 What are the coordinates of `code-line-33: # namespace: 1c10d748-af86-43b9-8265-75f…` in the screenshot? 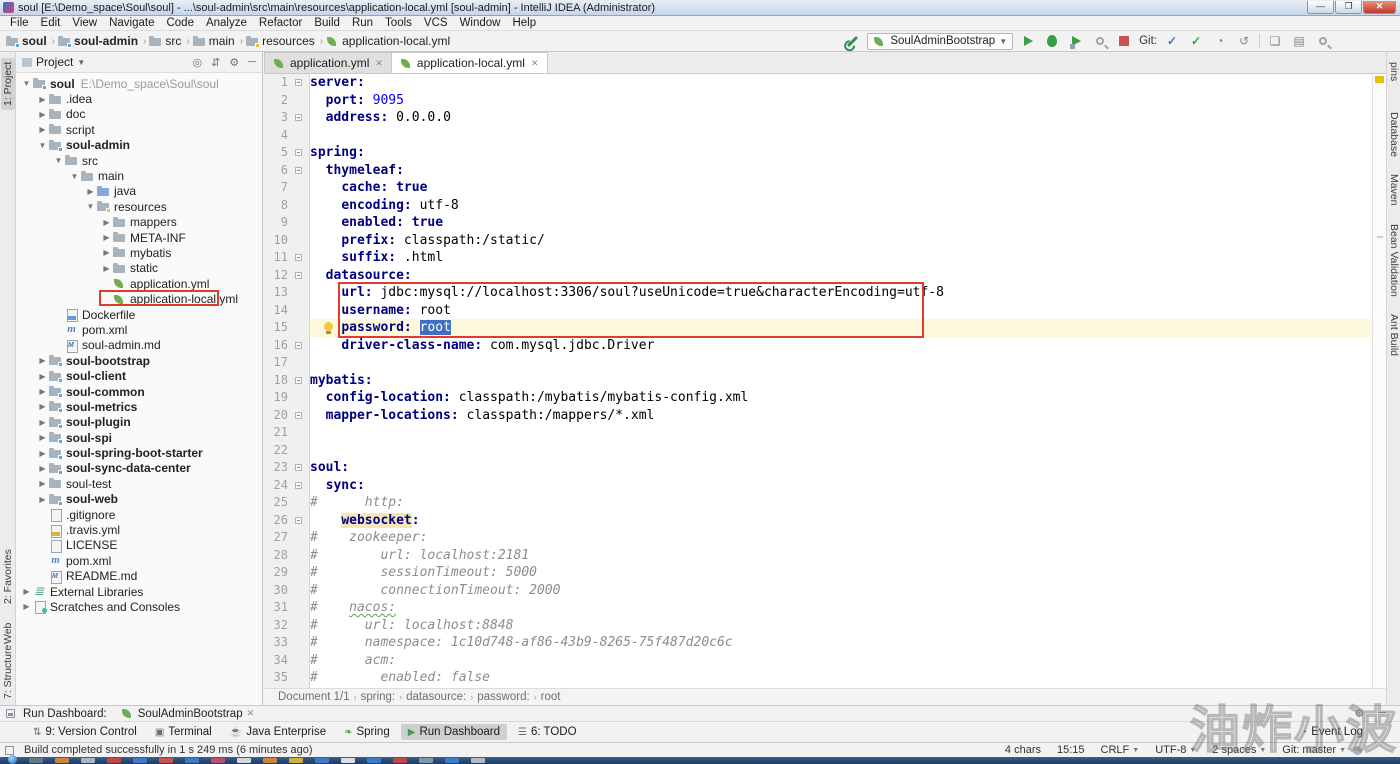 It's located at (841, 643).